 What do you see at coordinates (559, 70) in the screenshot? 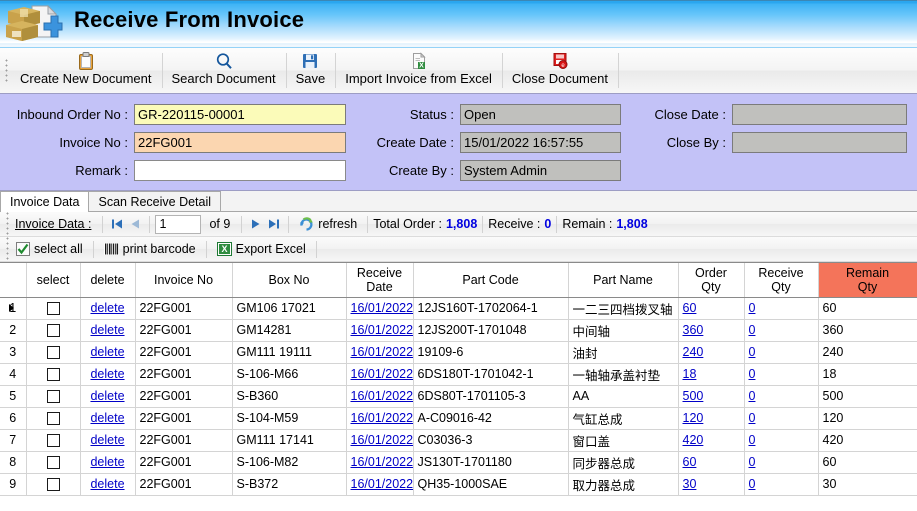
I see `close-document-button: e Close Document` at bounding box center [559, 70].